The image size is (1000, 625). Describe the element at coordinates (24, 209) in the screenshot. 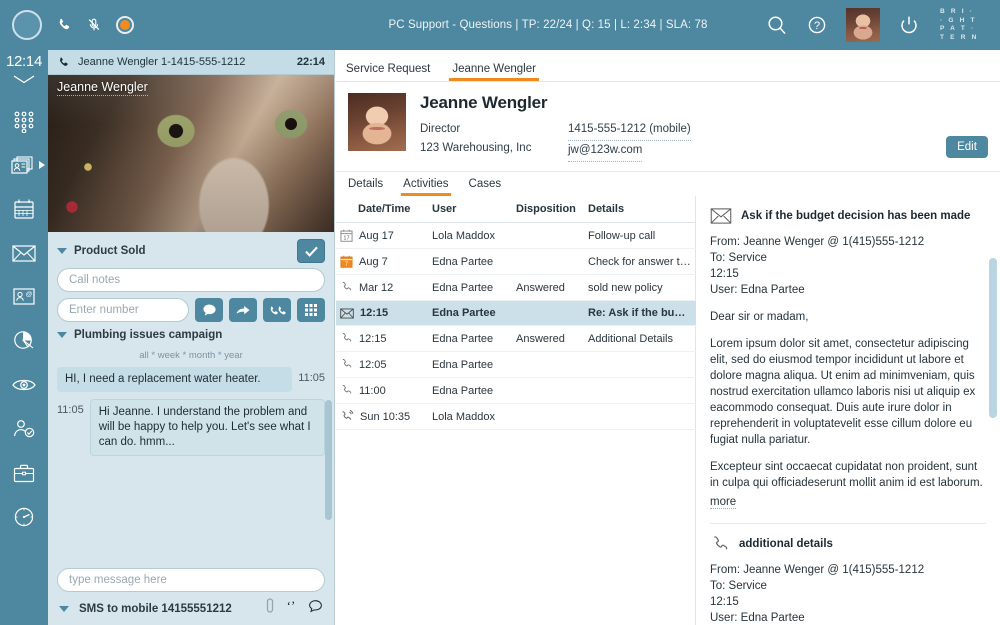

I see `sidebar-item-calendar` at that location.